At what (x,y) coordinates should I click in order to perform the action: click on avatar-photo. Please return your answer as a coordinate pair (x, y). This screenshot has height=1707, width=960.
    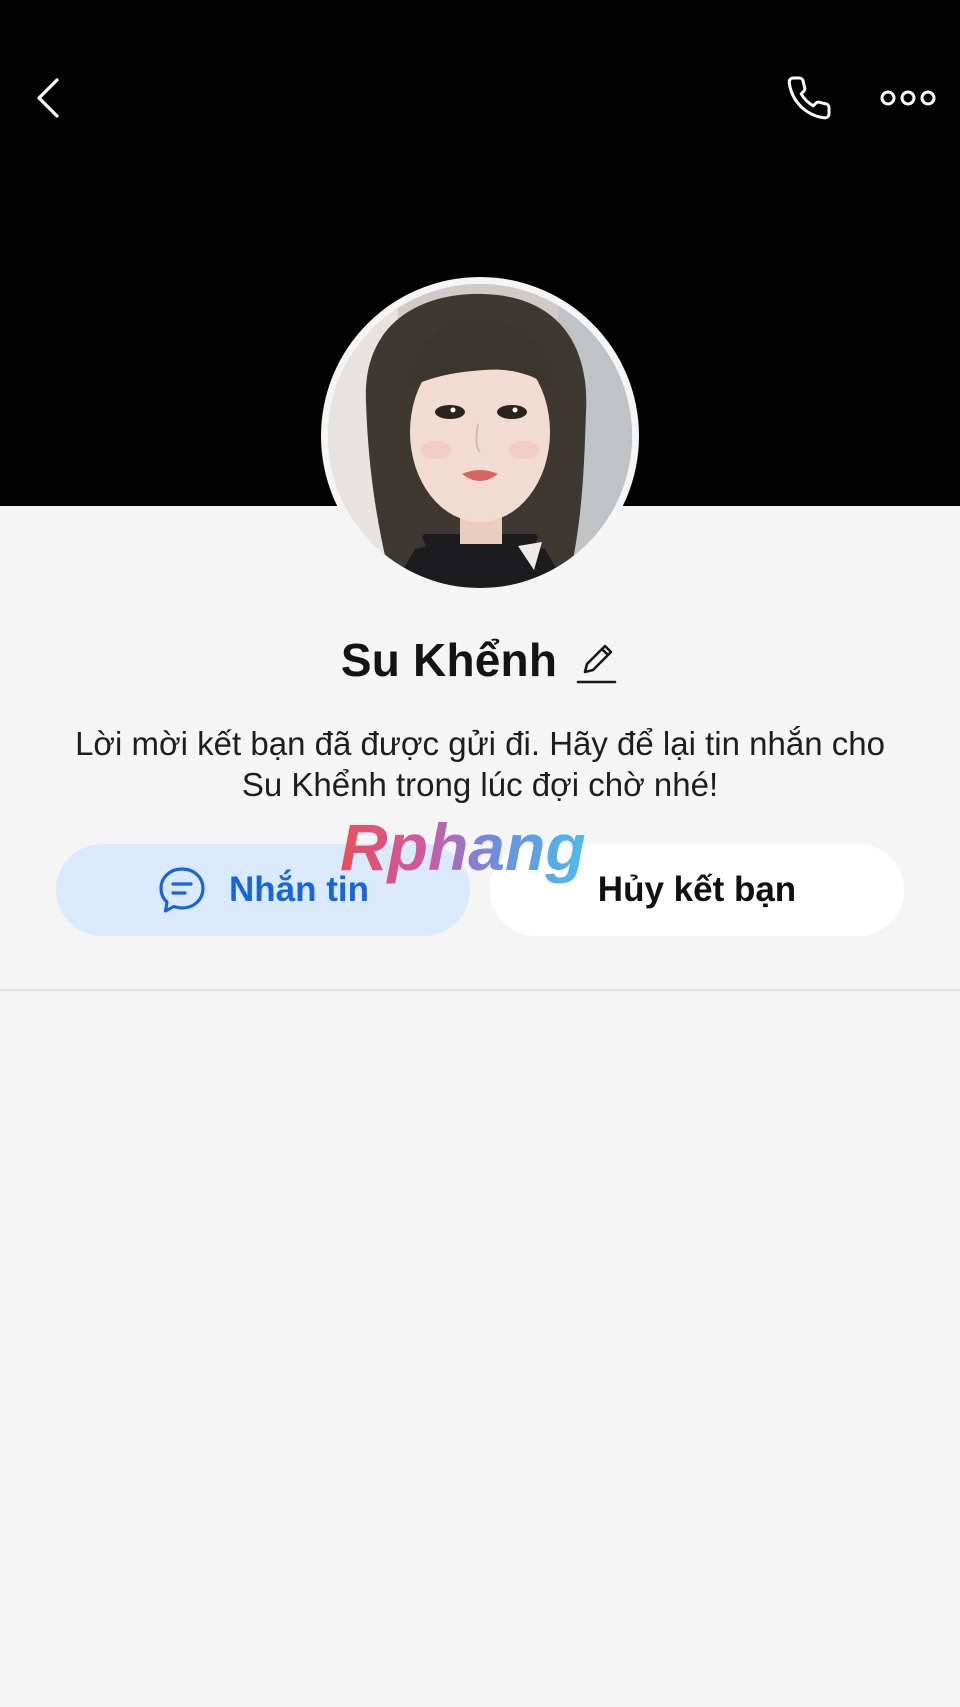
    Looking at the image, I should click on (480, 436).